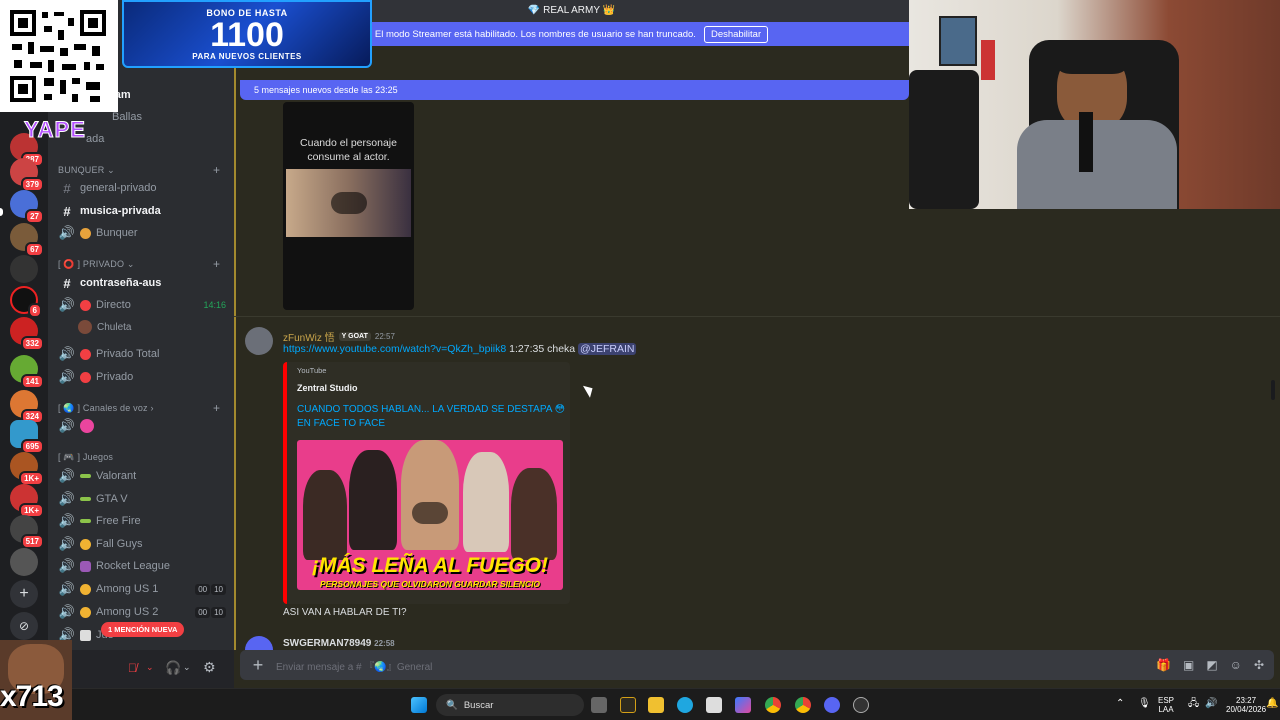 Image resolution: width=1280 pixels, height=720 pixels. What do you see at coordinates (27, 372) in the screenshot?
I see `server-icon: 141` at bounding box center [27, 372].